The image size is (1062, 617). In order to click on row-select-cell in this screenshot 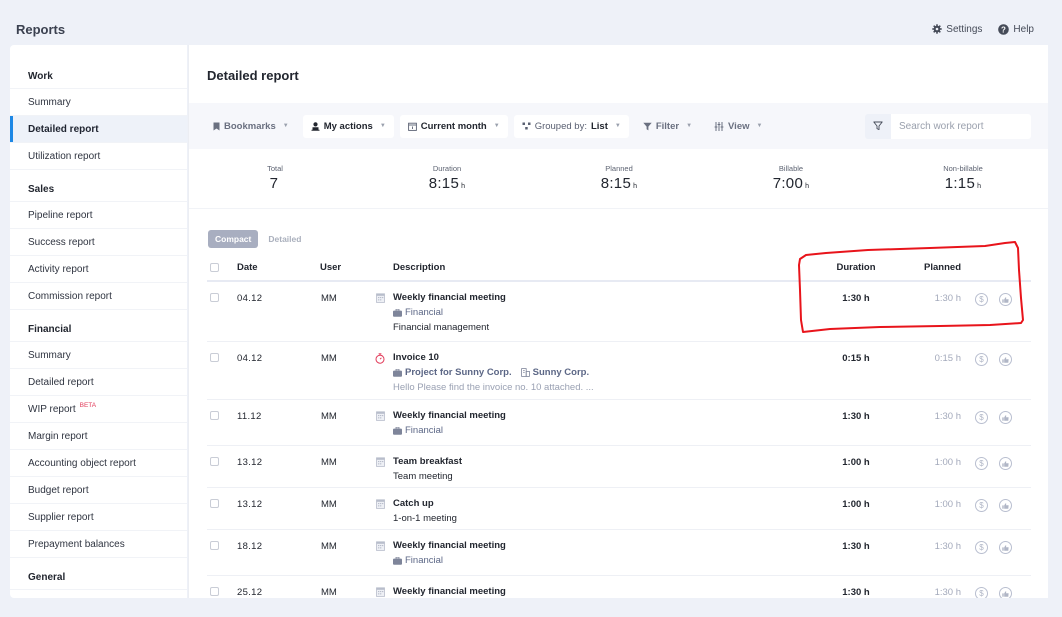, I will do `click(222, 586)`.